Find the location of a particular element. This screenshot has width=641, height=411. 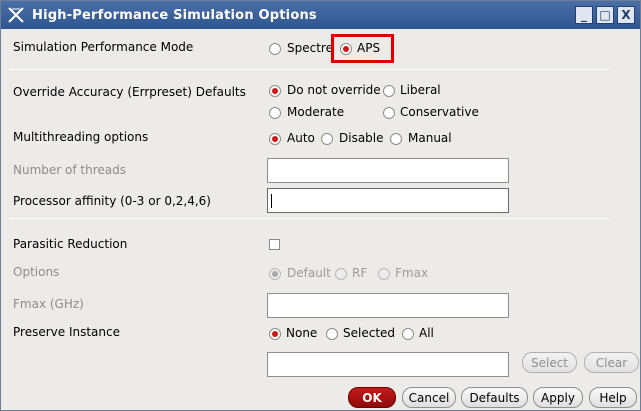

manual-radio is located at coordinates (396, 139).